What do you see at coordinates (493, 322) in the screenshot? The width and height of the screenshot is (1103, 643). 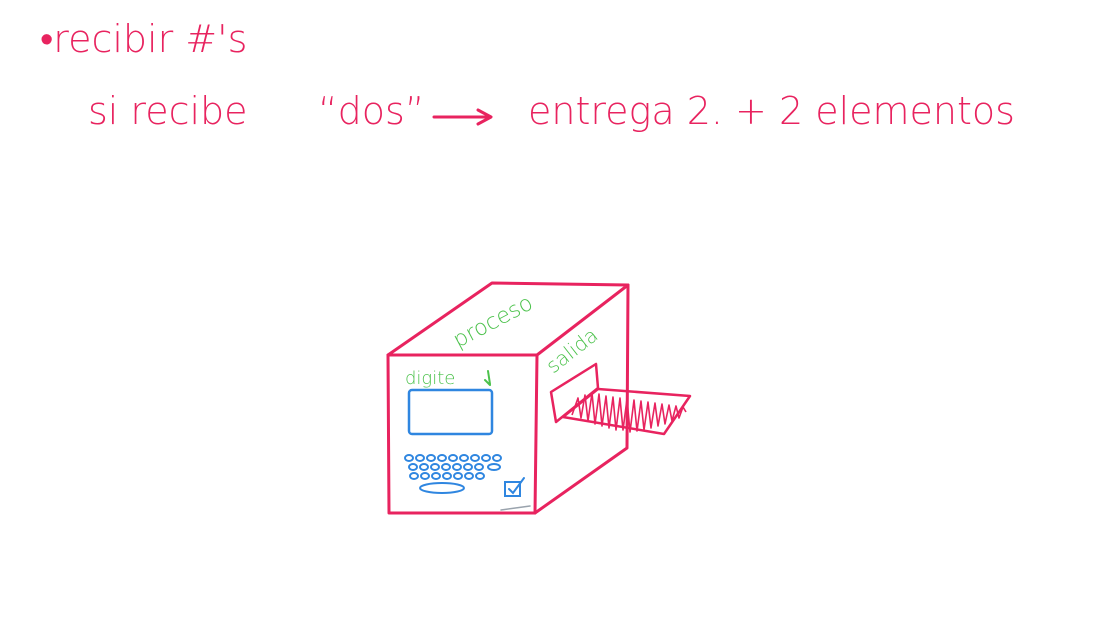 I see `machine-top-label: proceso` at bounding box center [493, 322].